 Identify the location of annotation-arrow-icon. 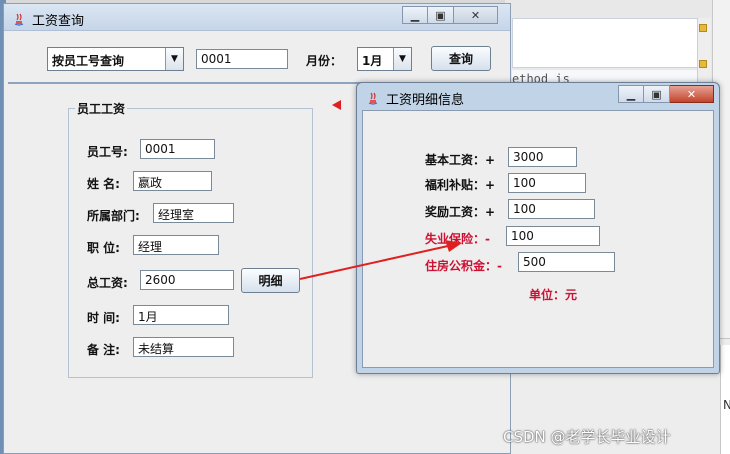
(380, 260).